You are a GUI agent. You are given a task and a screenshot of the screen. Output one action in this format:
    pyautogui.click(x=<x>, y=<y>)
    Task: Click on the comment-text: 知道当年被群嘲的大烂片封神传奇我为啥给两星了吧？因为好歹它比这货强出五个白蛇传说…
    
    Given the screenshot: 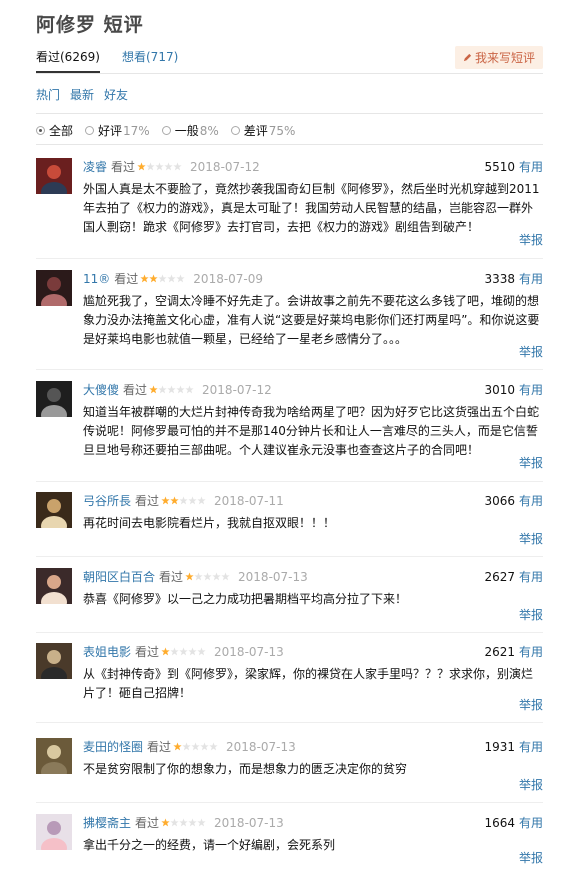 What is the action you would take?
    pyautogui.click(x=311, y=431)
    